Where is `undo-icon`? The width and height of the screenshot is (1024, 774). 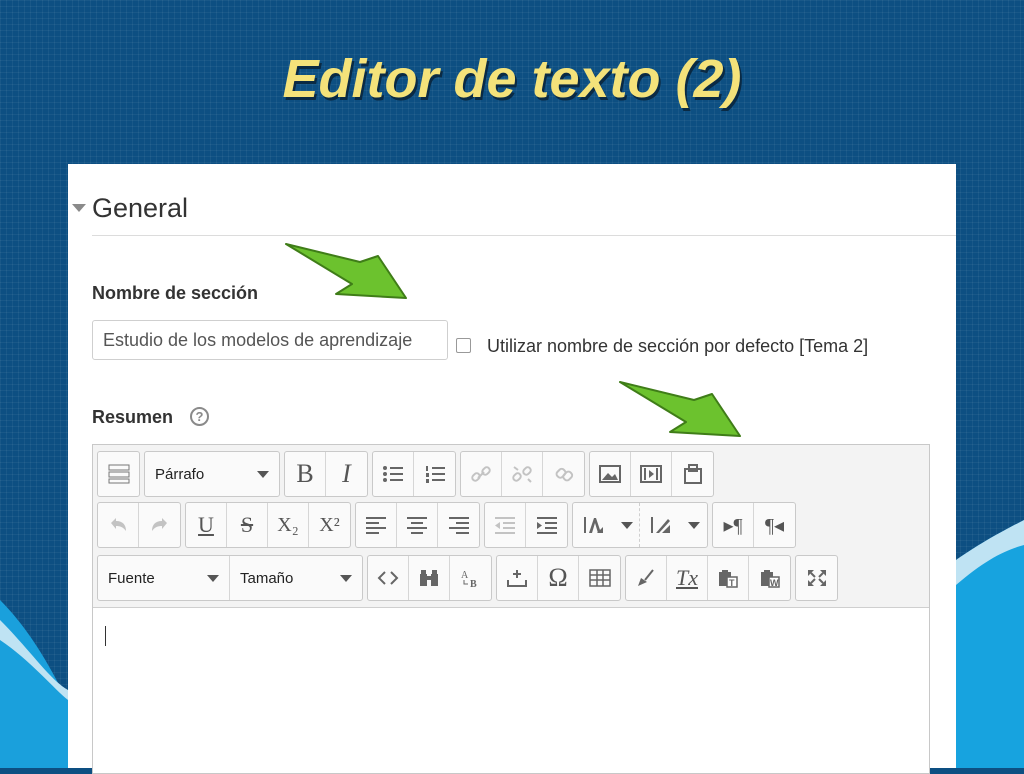 undo-icon is located at coordinates (118, 524).